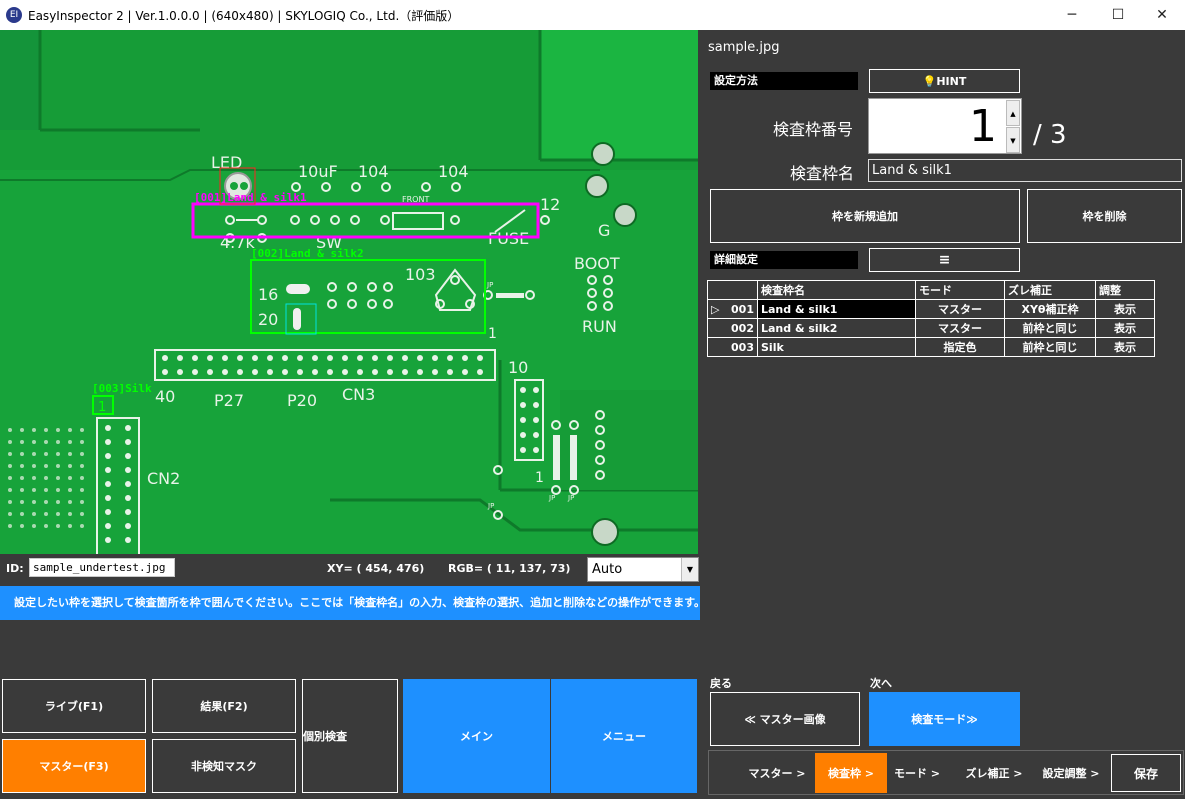  Describe the element at coordinates (732, 290) in the screenshot. I see `table-header-no` at that location.